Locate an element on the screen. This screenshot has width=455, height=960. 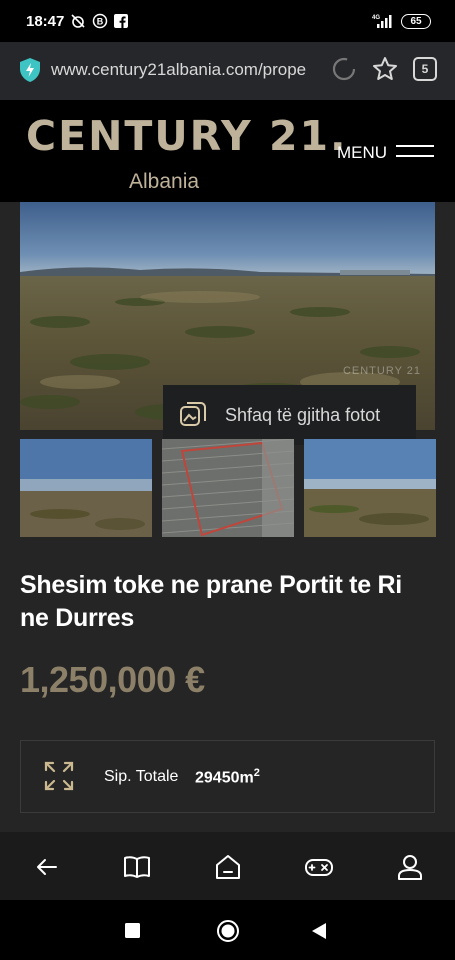
notification-icons: B is located at coordinates (99, 21).